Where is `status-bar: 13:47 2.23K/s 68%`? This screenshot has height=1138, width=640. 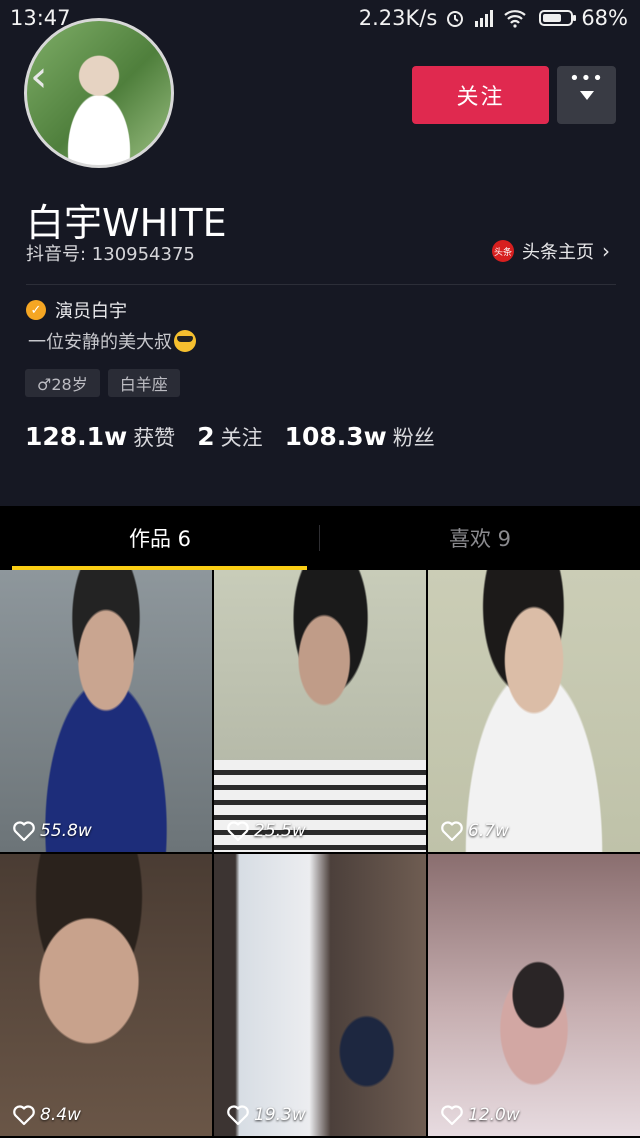 status-bar: 13:47 2.23K/s 68% is located at coordinates (320, 18).